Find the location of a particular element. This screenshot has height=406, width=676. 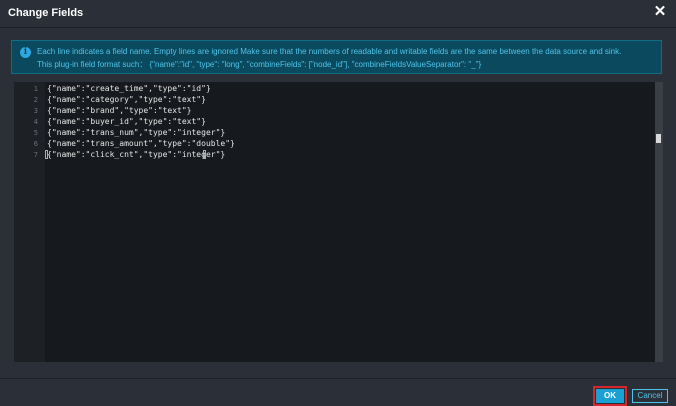

scrollbar-thumb is located at coordinates (658, 138).